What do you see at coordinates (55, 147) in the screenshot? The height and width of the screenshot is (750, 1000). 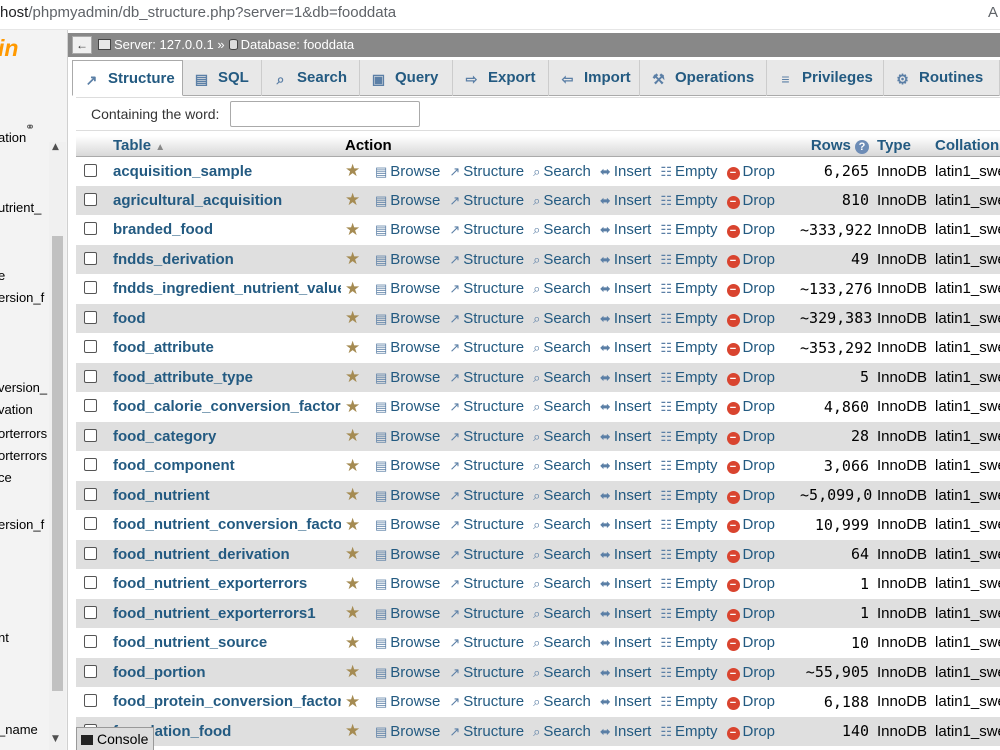 I see `scroll-up-arrow-icon: ▲` at bounding box center [55, 147].